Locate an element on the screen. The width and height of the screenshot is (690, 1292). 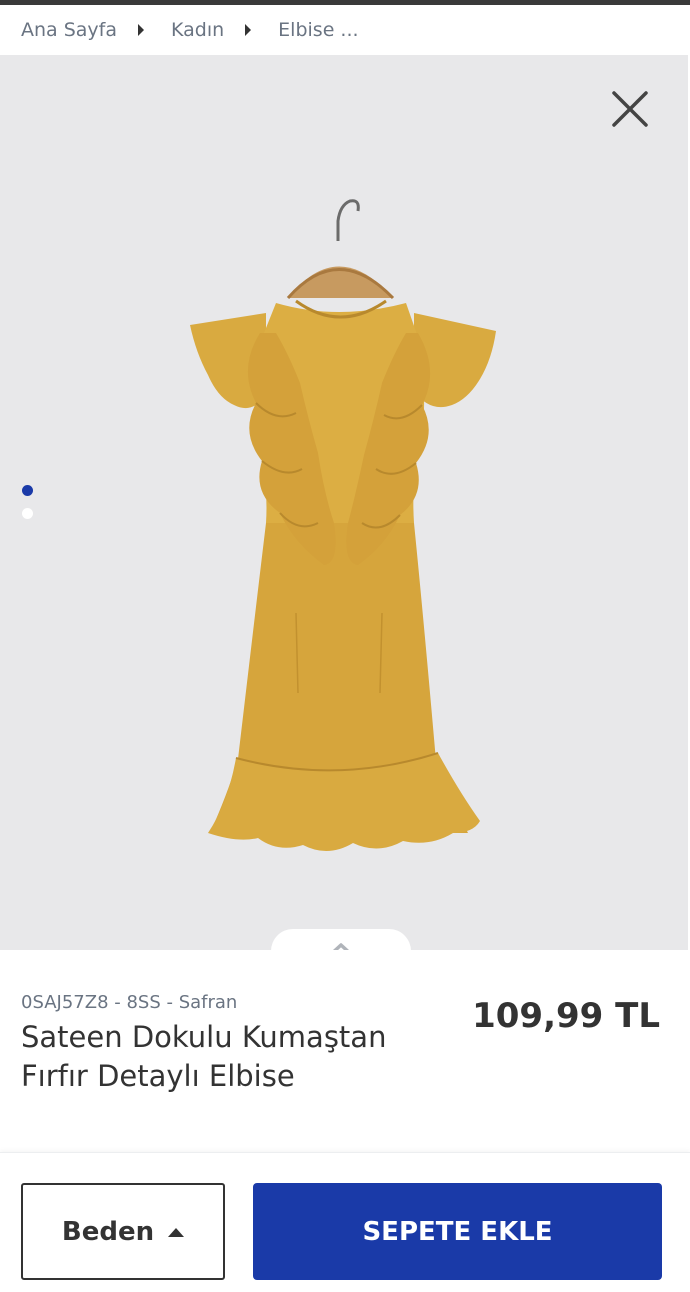
gallery-dot-active is located at coordinates (27, 490).